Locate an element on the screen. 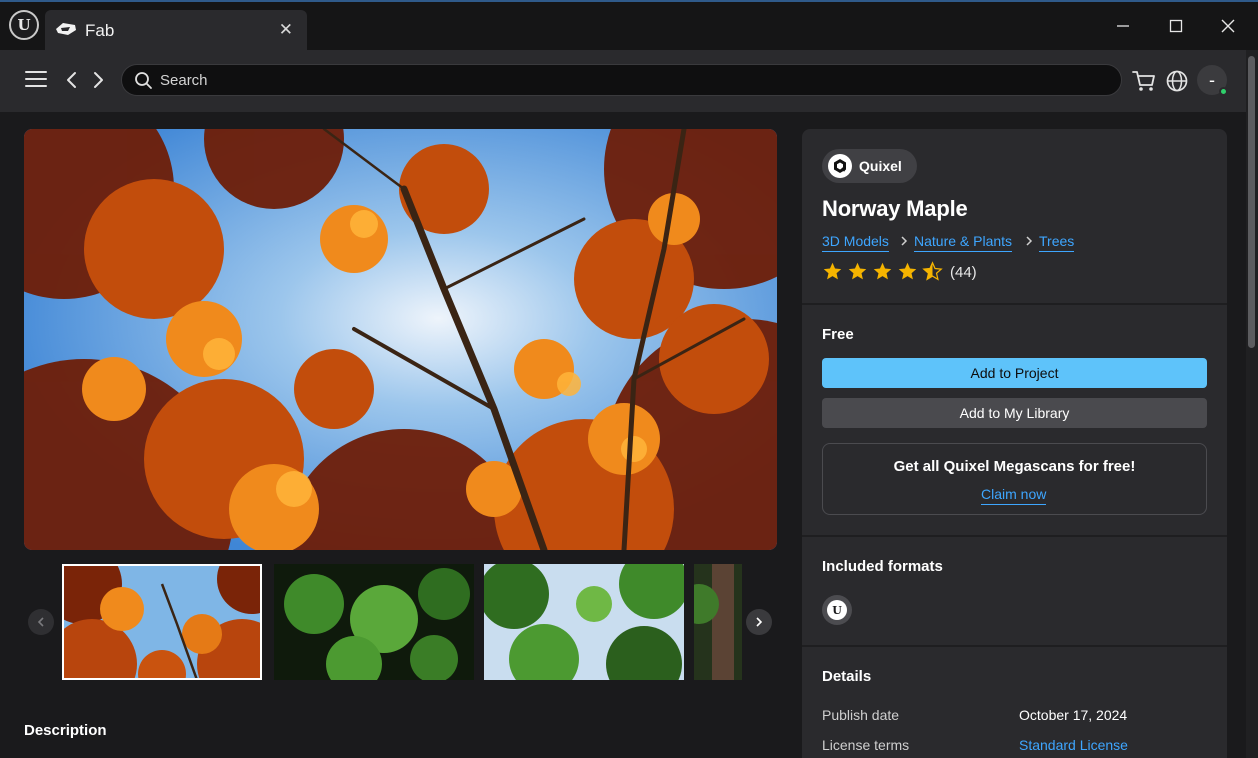 This screenshot has width=1258, height=758. thumbnail-strip is located at coordinates (402, 622).